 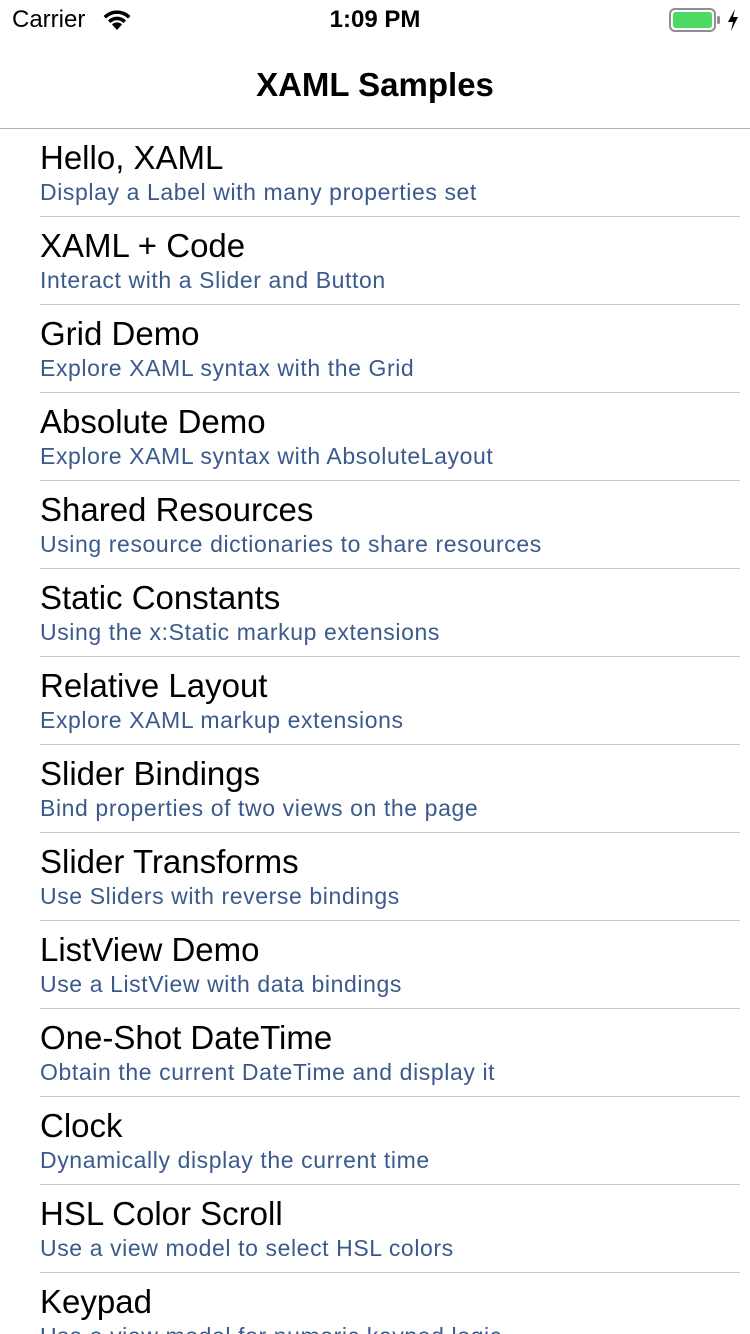 What do you see at coordinates (213, 280) in the screenshot?
I see `list-item-detail: Interact with a Slider and Button` at bounding box center [213, 280].